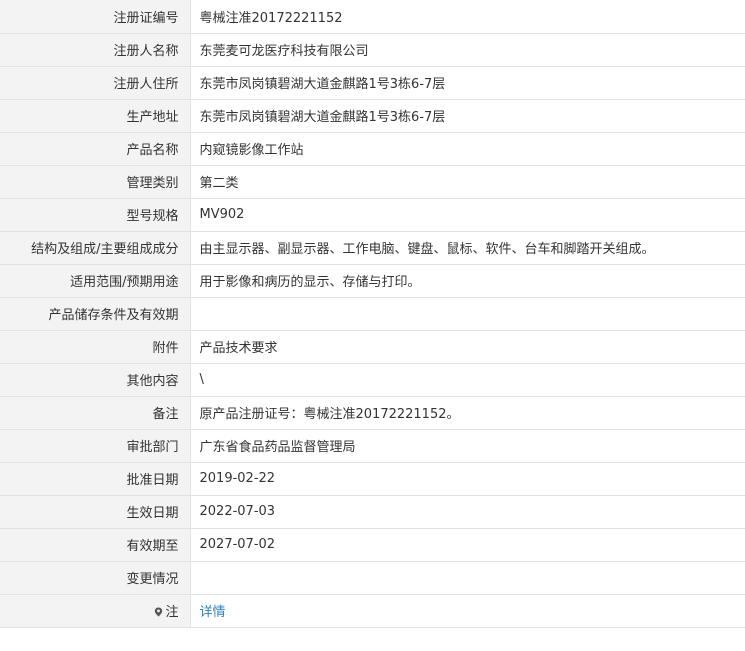 This screenshot has width=745, height=651. I want to click on table-row: 型号规格 MV902, so click(372, 215).